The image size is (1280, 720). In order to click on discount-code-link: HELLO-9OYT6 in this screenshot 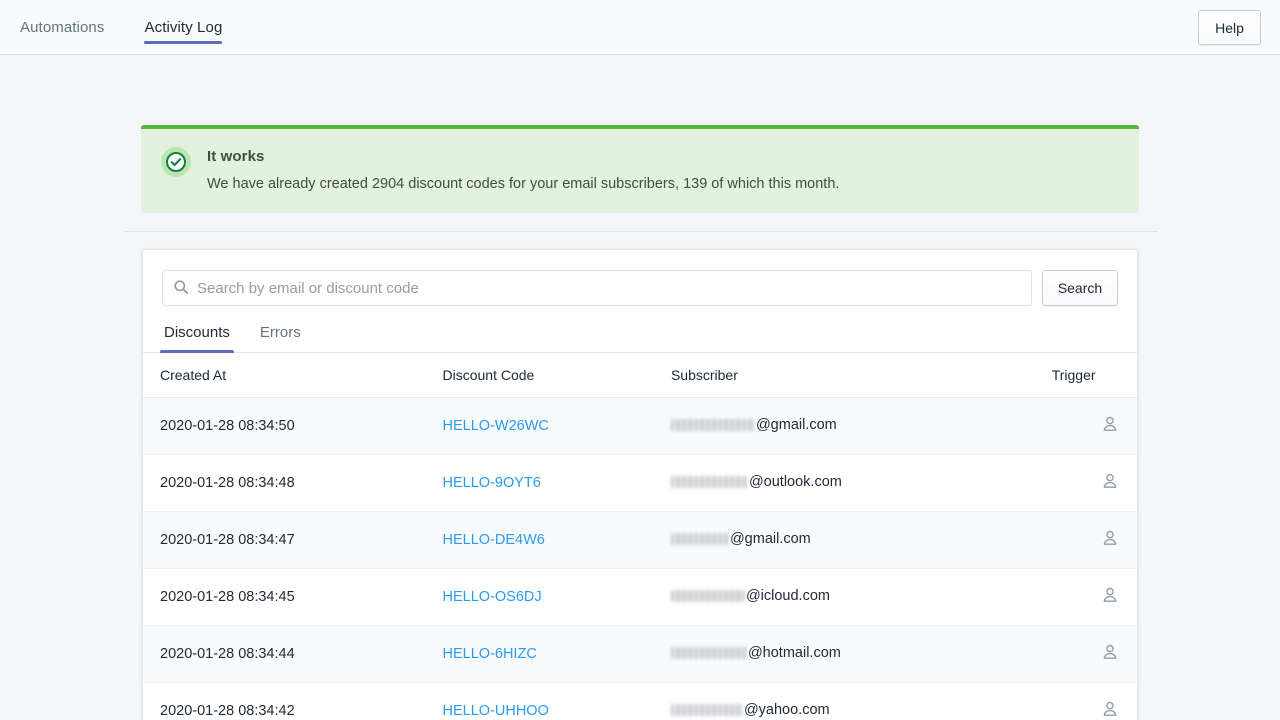, I will do `click(492, 483)`.